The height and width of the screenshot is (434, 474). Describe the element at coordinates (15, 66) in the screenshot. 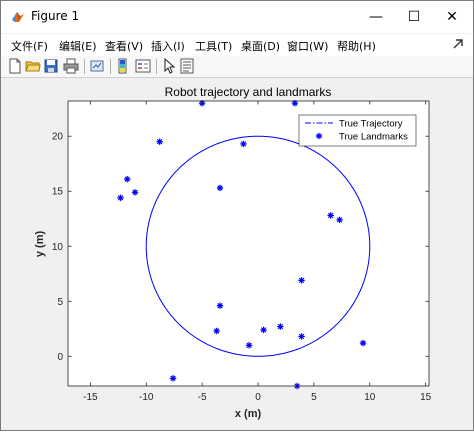

I see `new-figure-icon` at that location.